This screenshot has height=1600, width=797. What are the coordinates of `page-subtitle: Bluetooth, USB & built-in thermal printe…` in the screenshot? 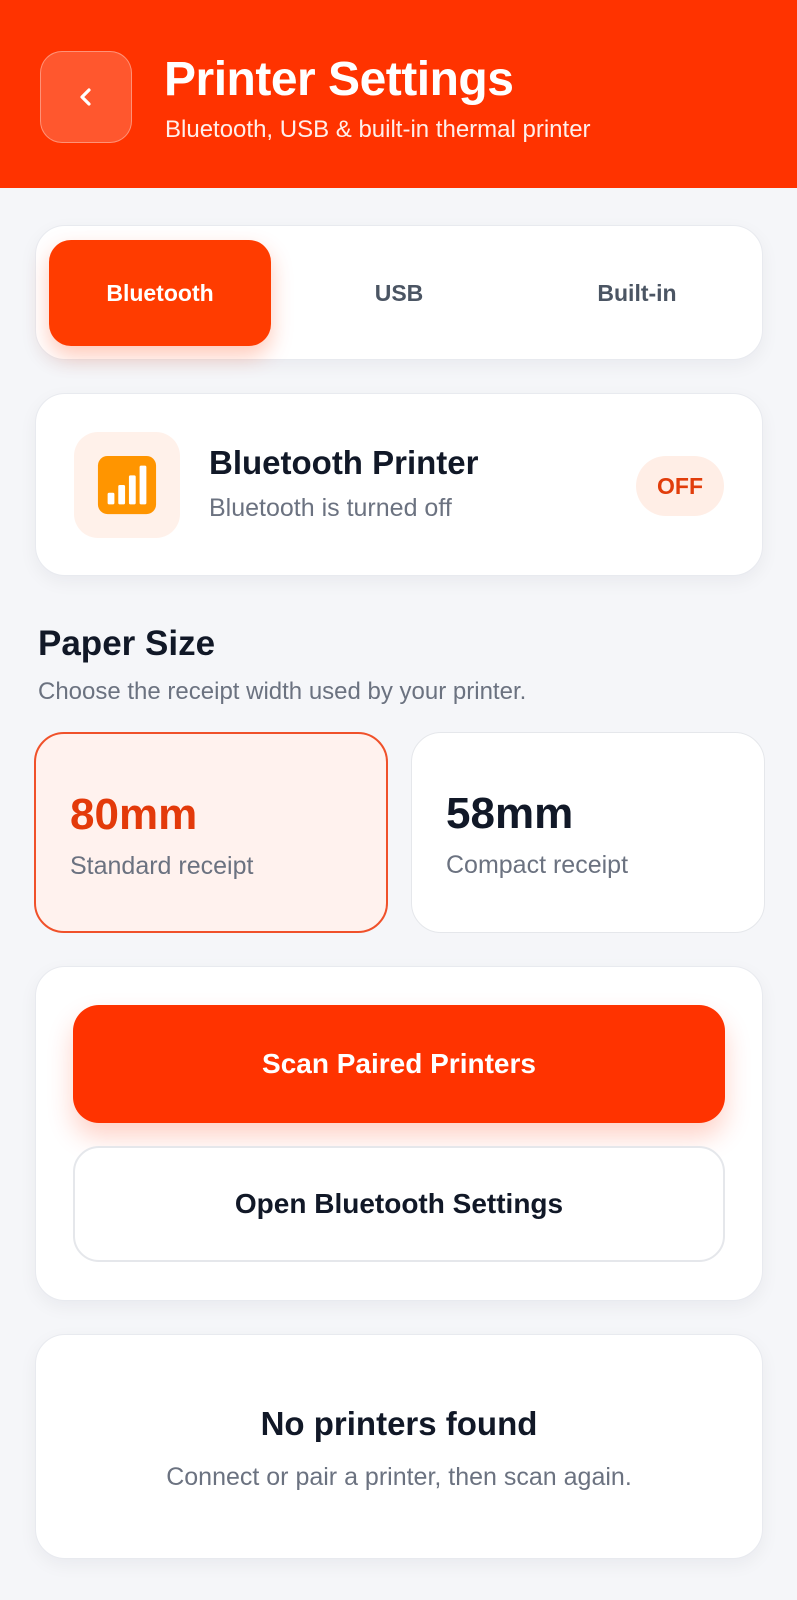 It's located at (378, 129).